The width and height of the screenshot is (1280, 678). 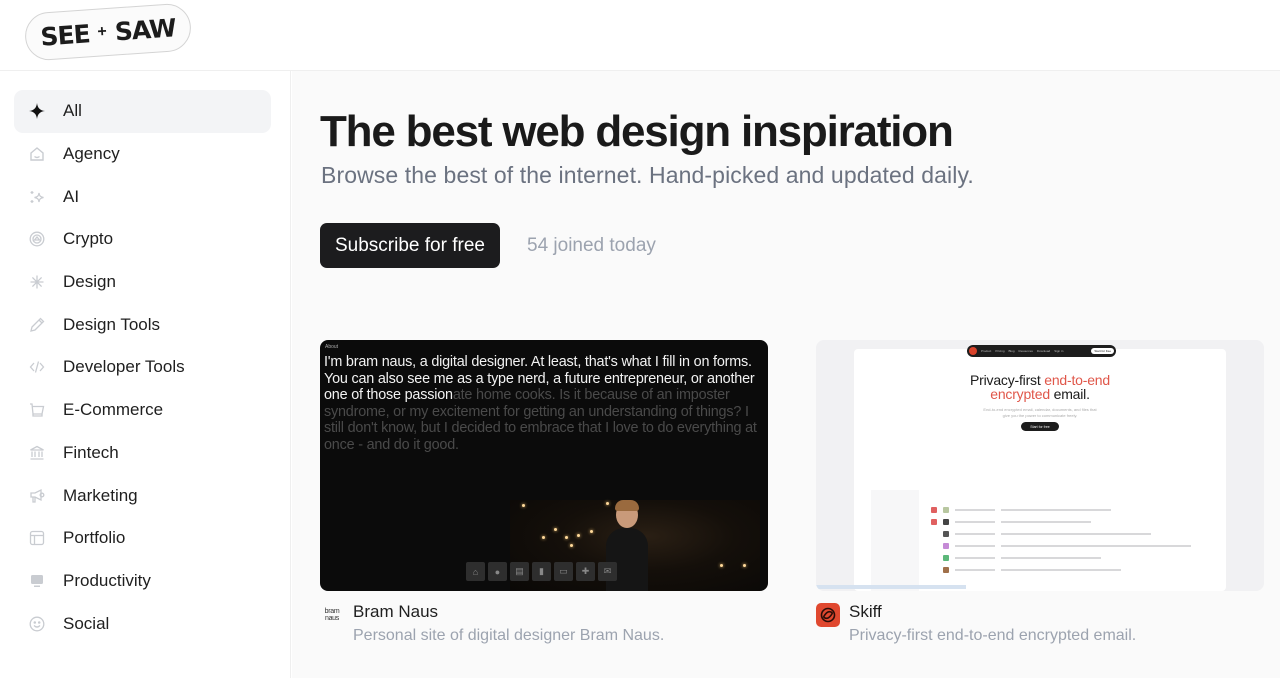 I want to click on mail-icon: ✉, so click(x=607, y=571).